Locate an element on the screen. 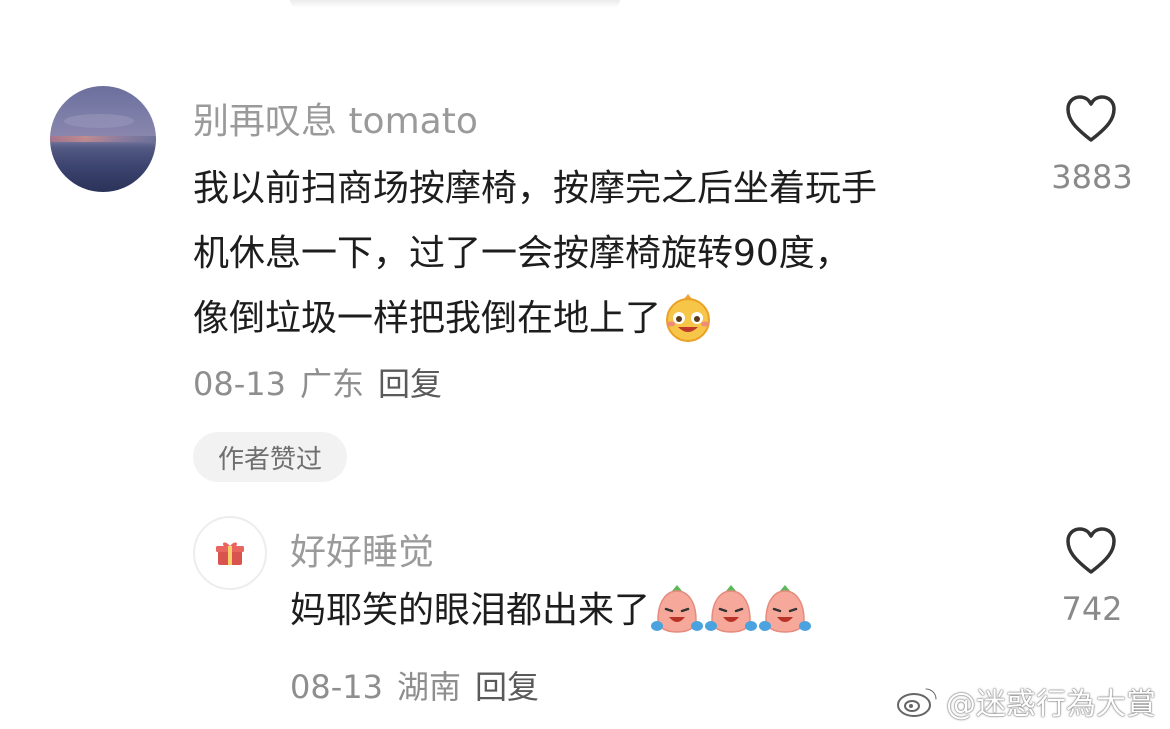  reply-text-row: 妈耶笑的眼泪都出来了 is located at coordinates (551, 611).